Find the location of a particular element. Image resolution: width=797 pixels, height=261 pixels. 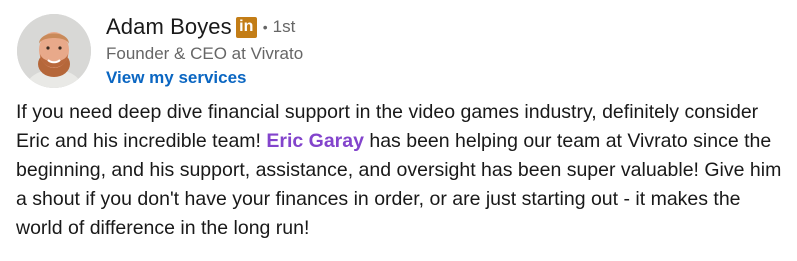

author-headline: Founder & CEO at Vivrato is located at coordinates (205, 53).